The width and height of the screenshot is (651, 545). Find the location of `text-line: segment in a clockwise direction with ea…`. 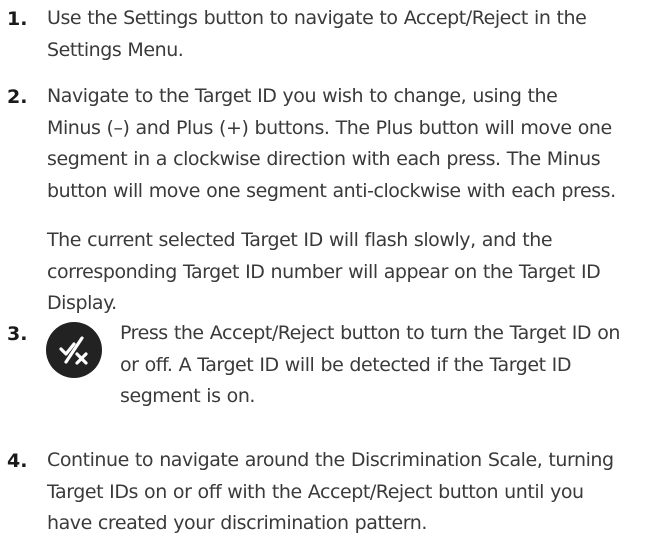

text-line: segment in a clockwise direction with ea… is located at coordinates (324, 159).